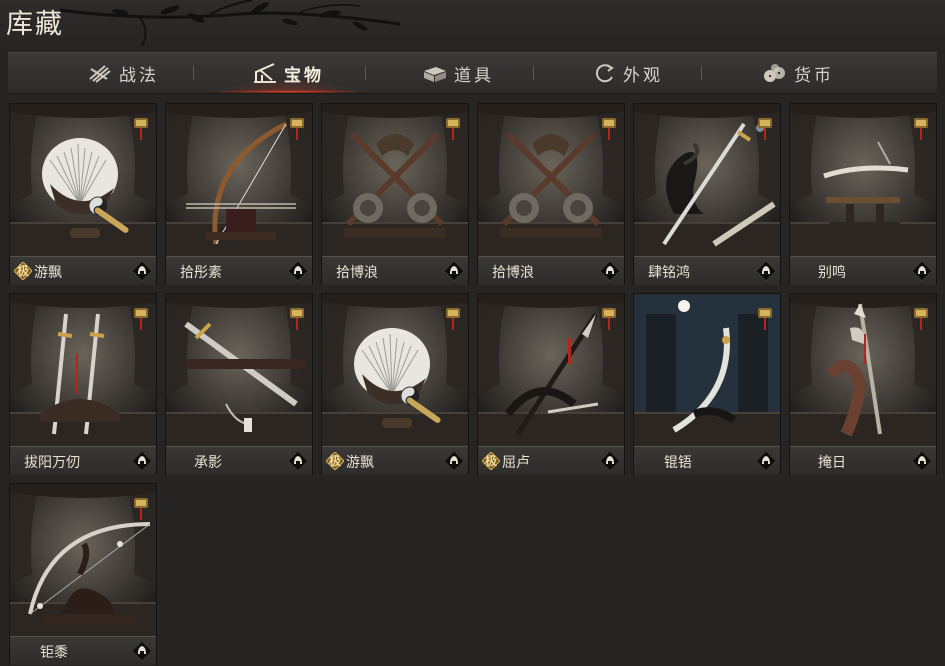  I want to click on treasure-card: 肆铭鸿, so click(707, 194).